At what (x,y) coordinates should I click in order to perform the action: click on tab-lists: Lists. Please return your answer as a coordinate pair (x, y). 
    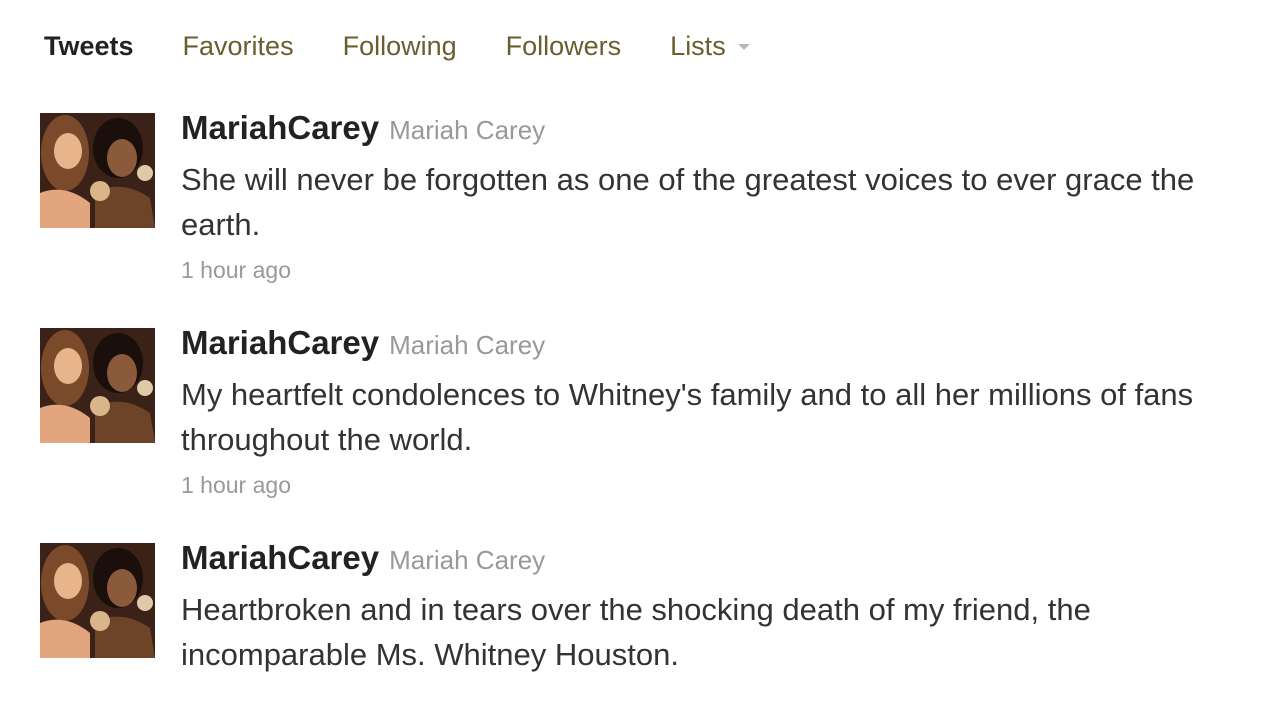
    Looking at the image, I should click on (710, 46).